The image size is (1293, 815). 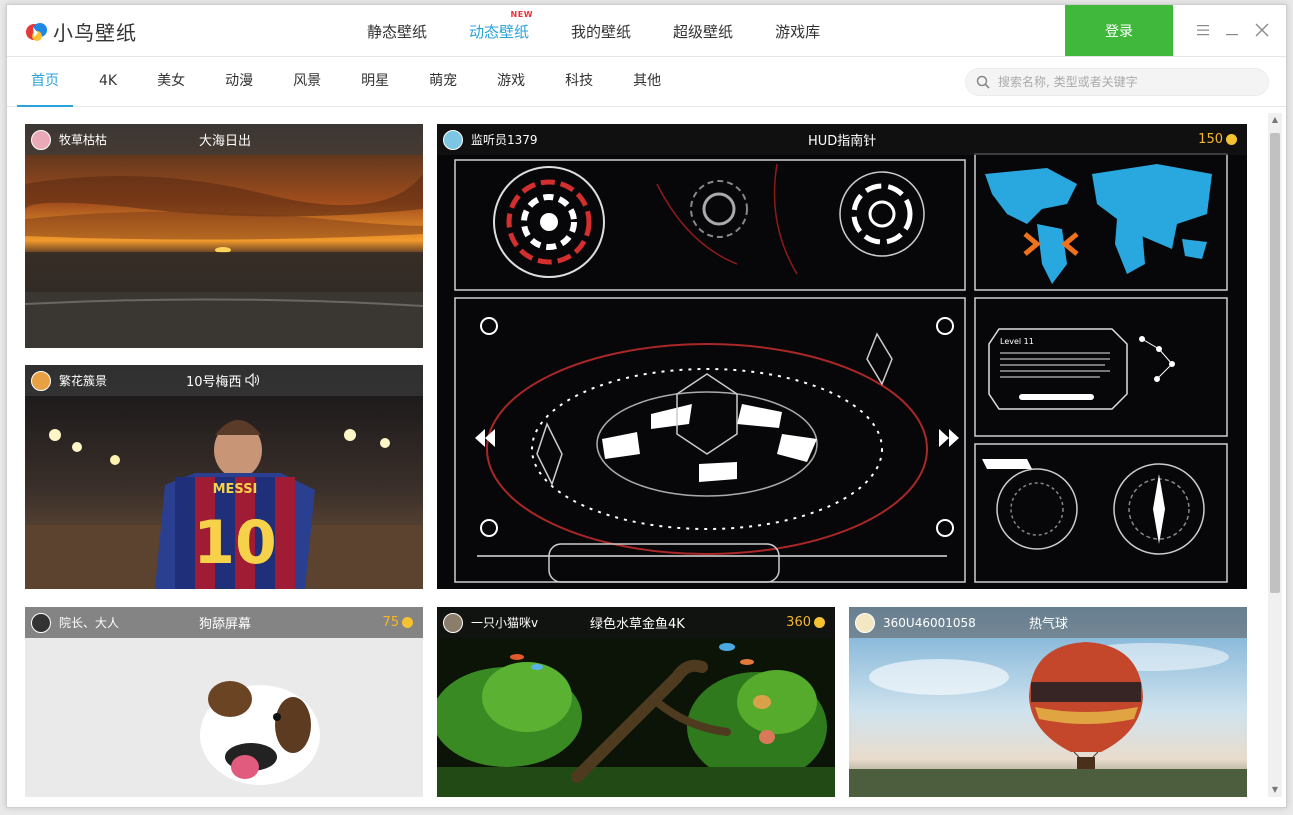 I want to click on wallpaper-card: 360U46001058 热气球, so click(x=1048, y=702).